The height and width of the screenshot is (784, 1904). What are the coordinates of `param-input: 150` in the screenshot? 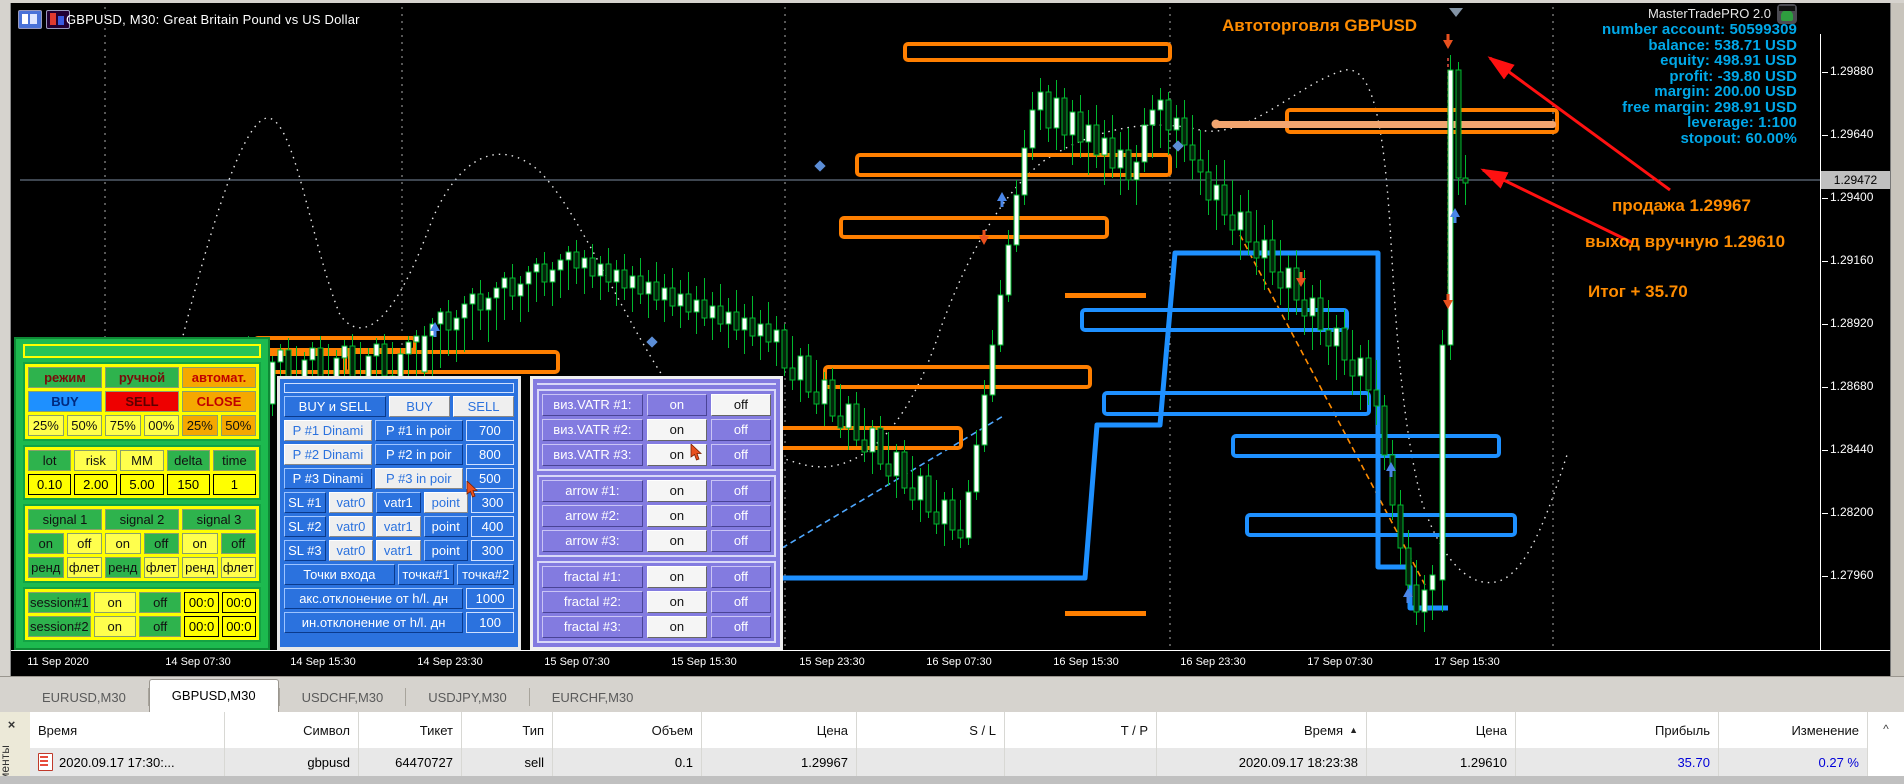 It's located at (188, 484).